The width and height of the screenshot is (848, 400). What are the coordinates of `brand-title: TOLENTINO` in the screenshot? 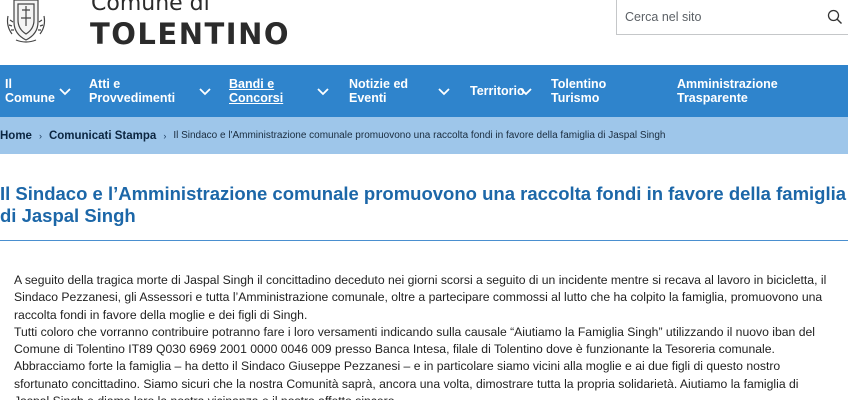 It's located at (190, 34).